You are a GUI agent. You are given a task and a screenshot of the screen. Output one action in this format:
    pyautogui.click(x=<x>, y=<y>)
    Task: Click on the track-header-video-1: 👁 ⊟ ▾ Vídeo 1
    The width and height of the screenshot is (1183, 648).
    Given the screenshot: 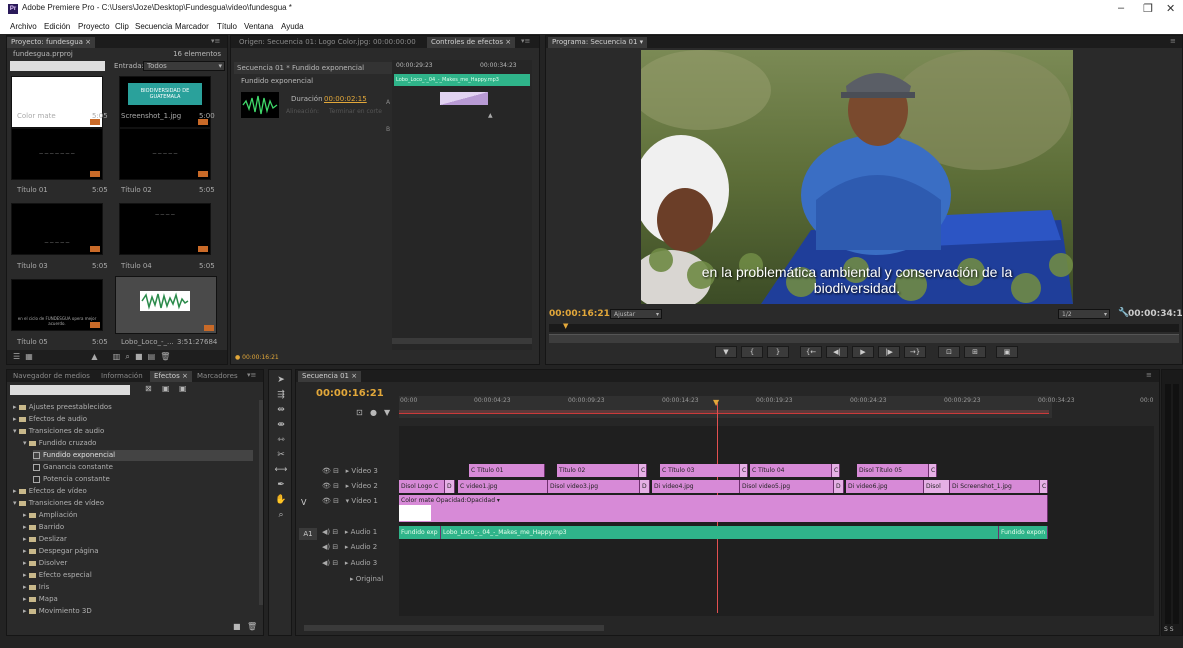 What is the action you would take?
    pyautogui.click(x=349, y=501)
    